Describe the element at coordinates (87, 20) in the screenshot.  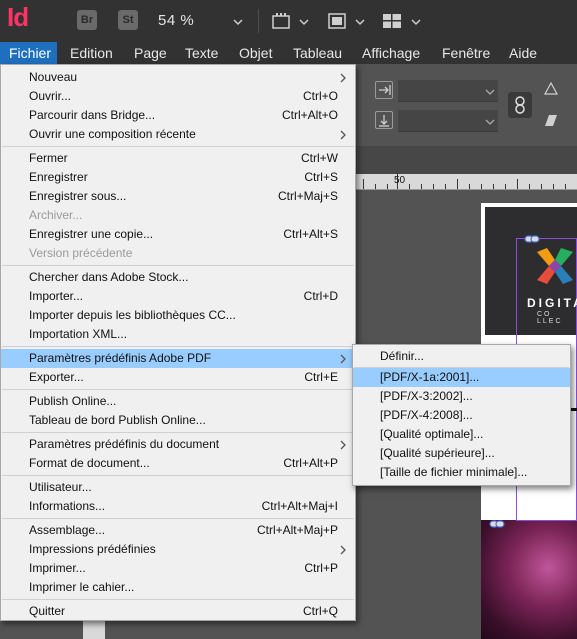
I see `bridge-button: Br` at that location.